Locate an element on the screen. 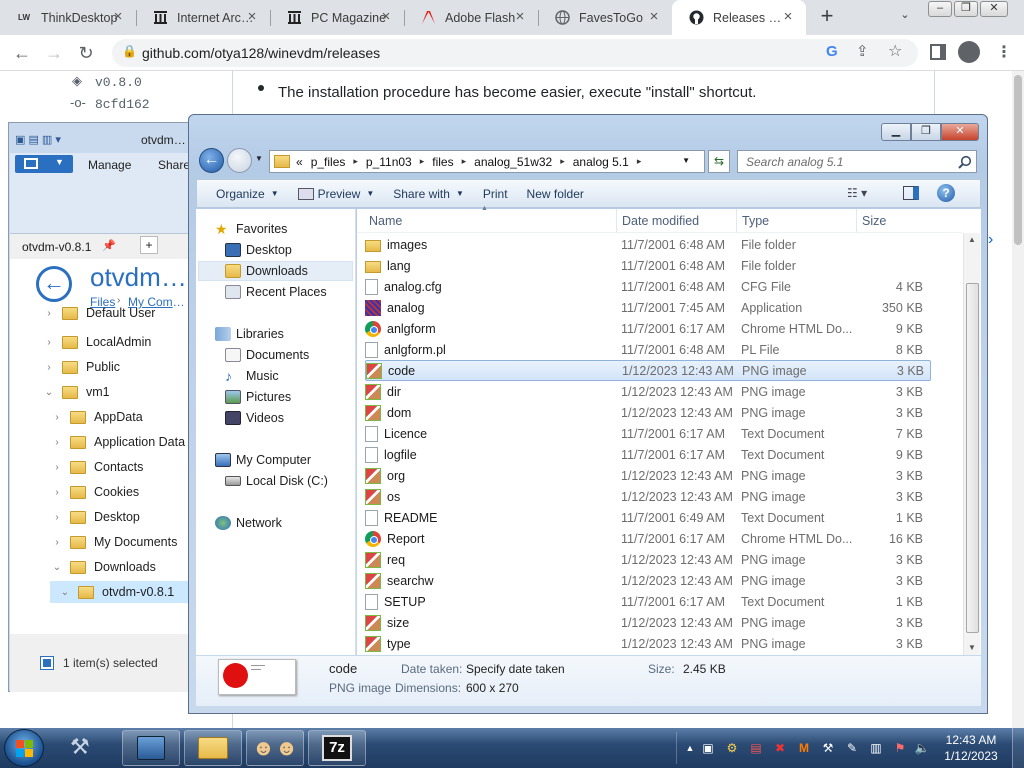 The height and width of the screenshot is (768, 1024). ribbon-tab-share: Share is located at coordinates (174, 165).